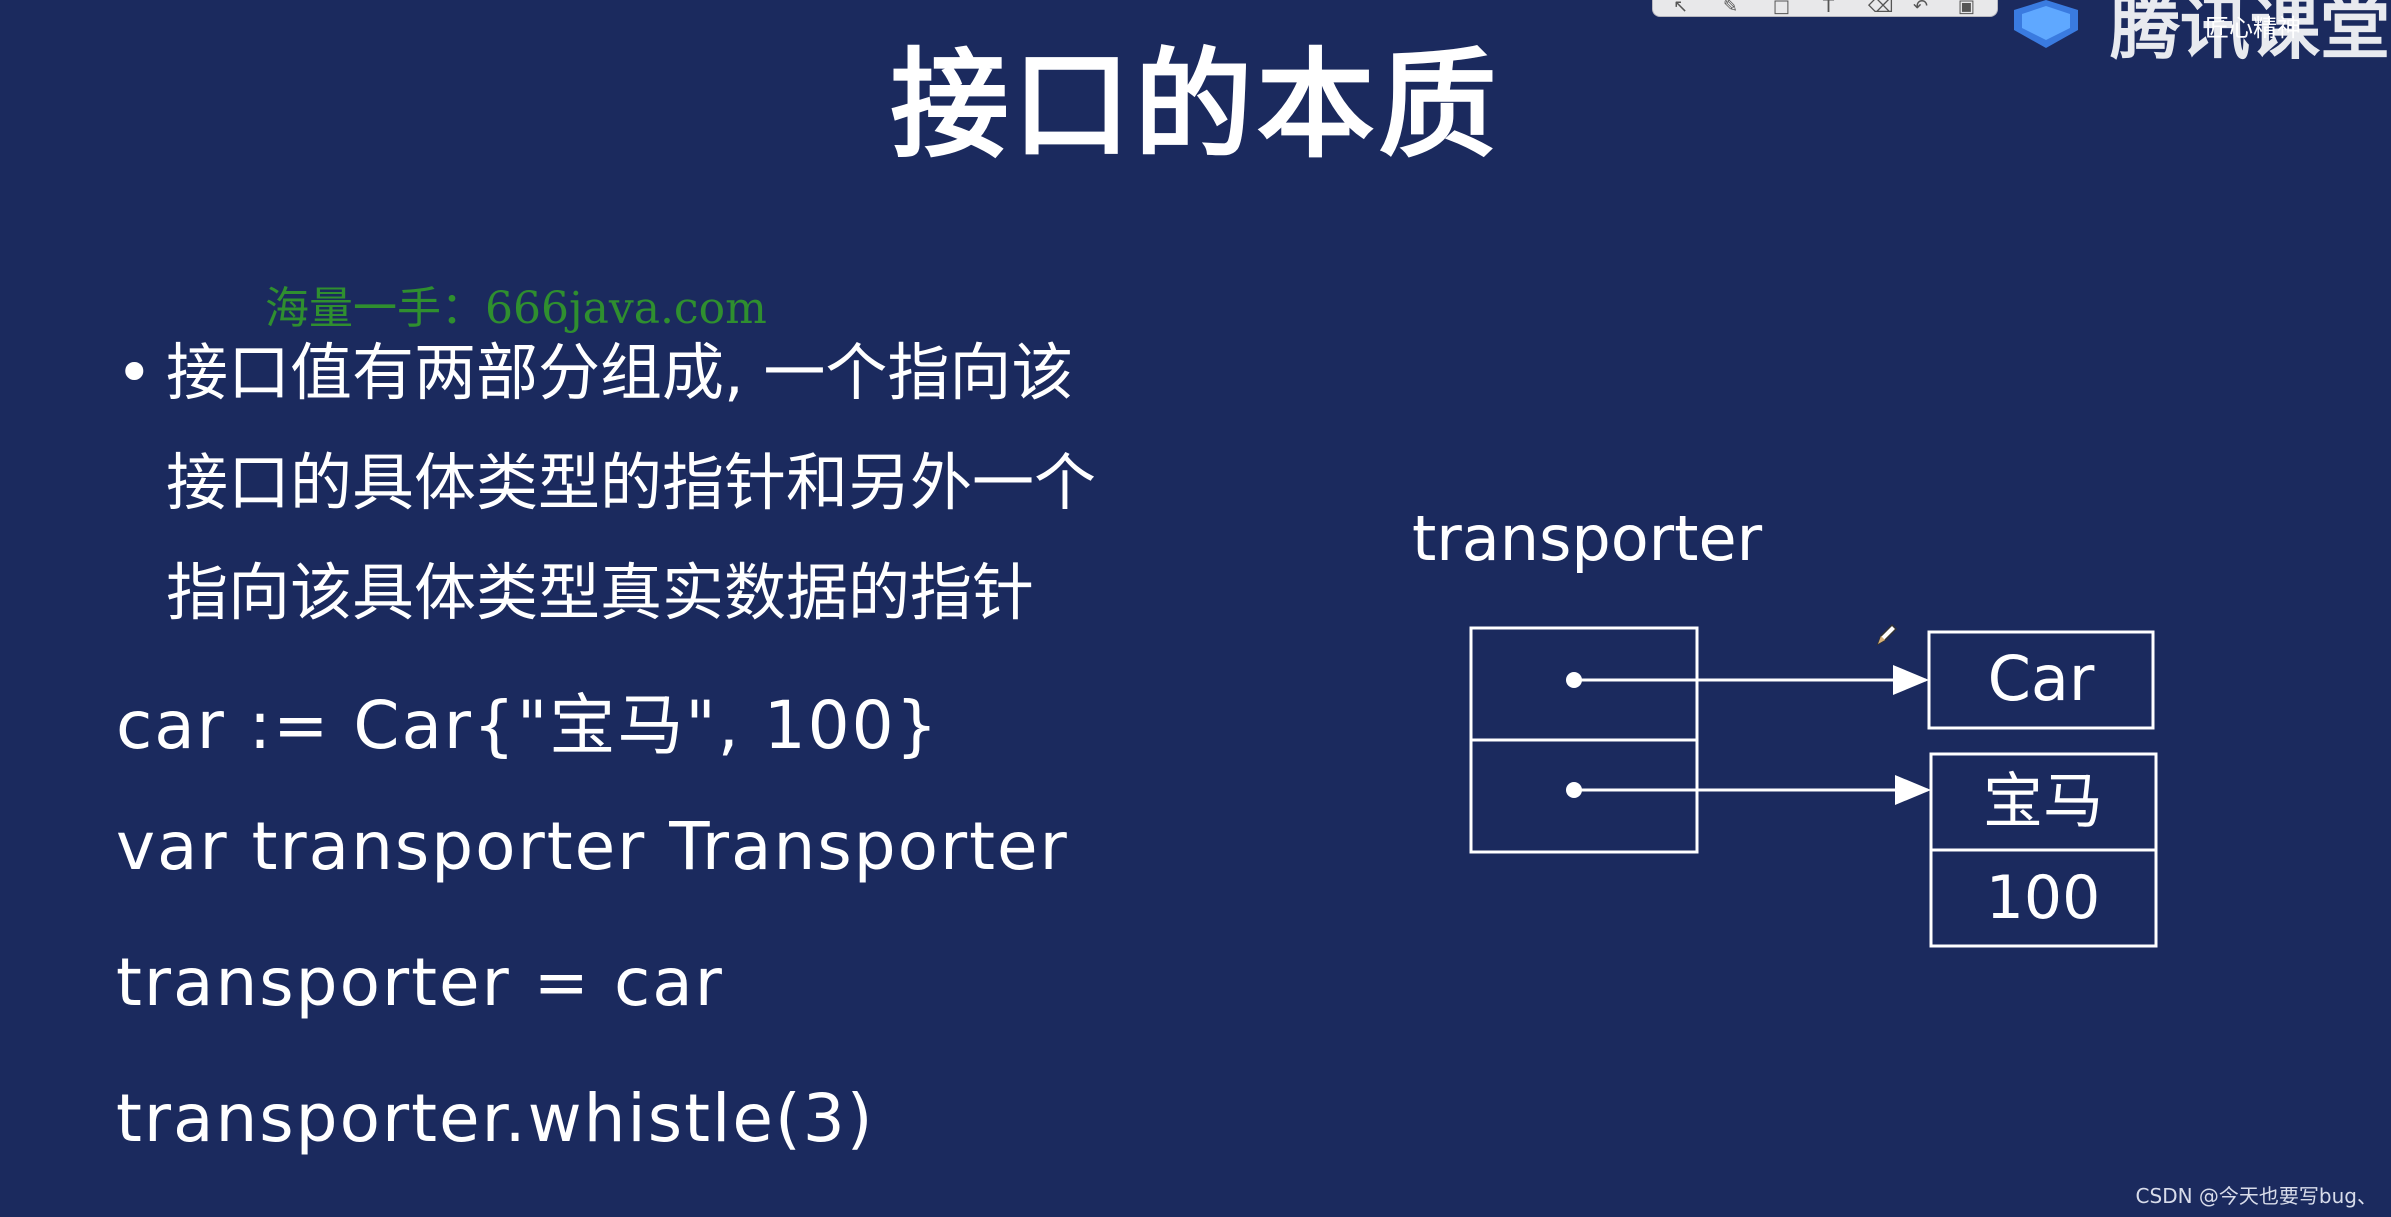 The height and width of the screenshot is (1217, 2391). Describe the element at coordinates (2043, 802) in the screenshot. I see `data-field-value: 宝马` at that location.